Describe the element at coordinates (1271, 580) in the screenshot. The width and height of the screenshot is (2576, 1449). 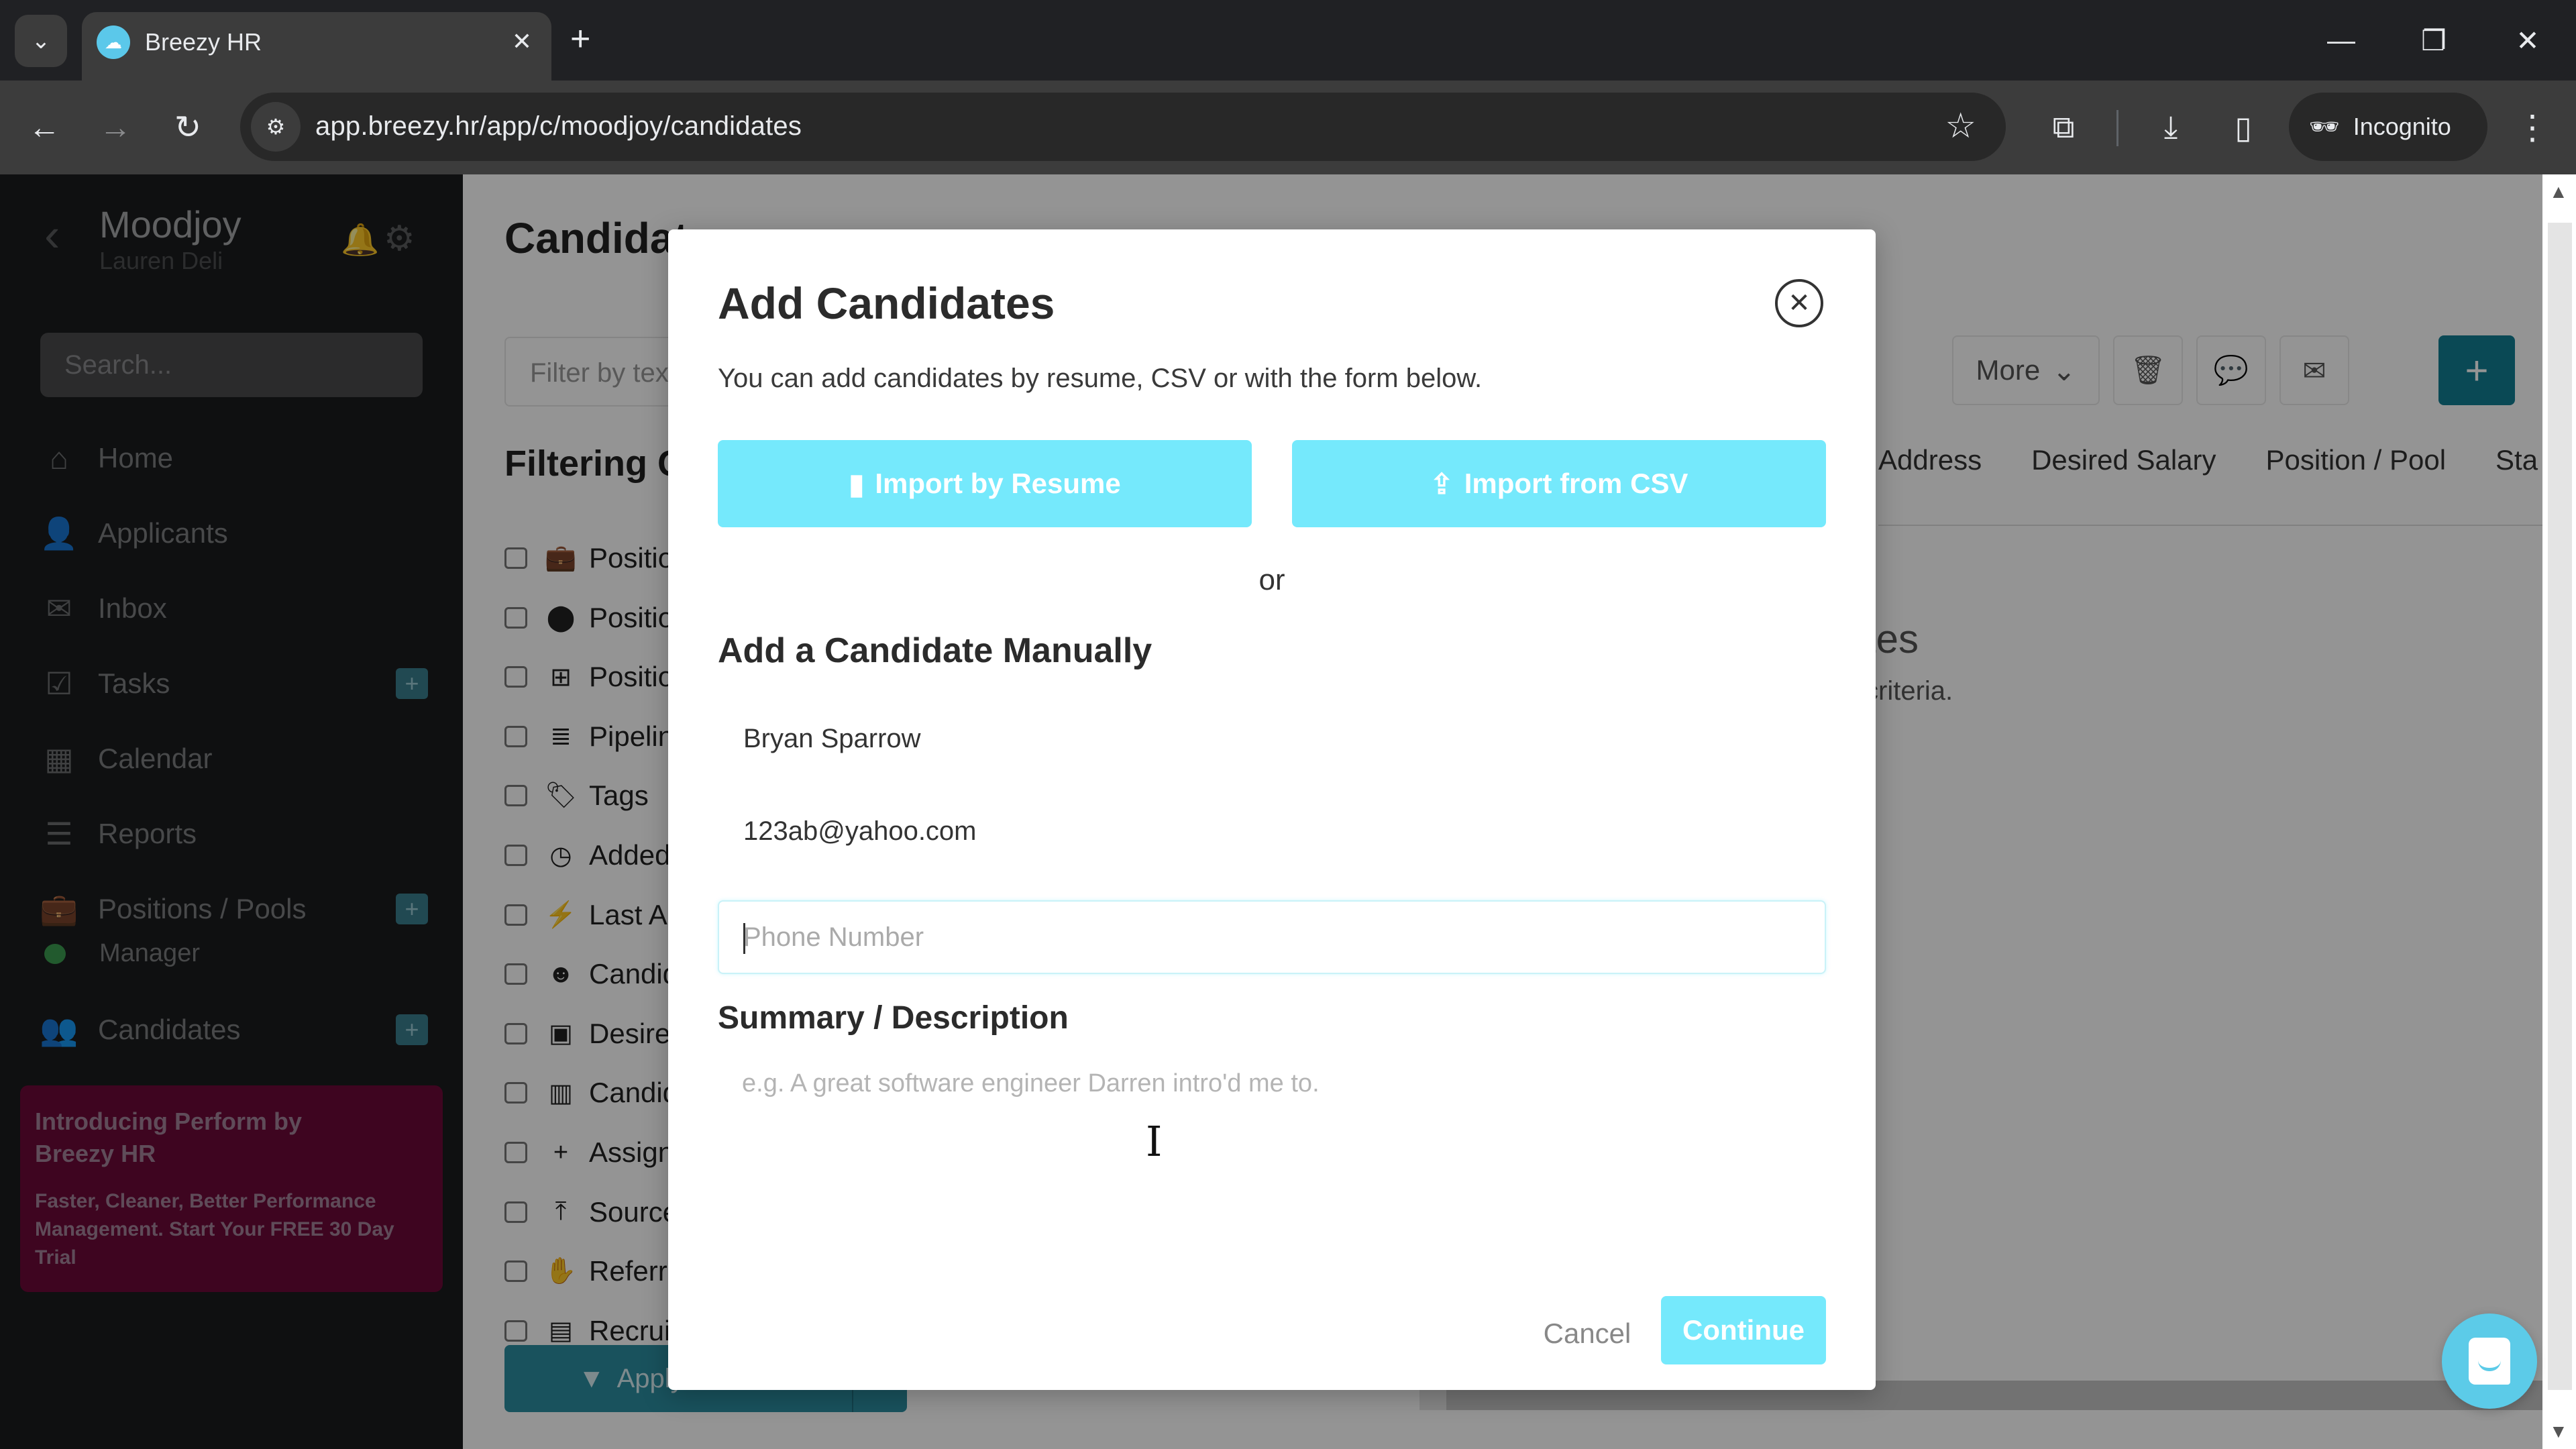
I see `or-separator: or` at that location.